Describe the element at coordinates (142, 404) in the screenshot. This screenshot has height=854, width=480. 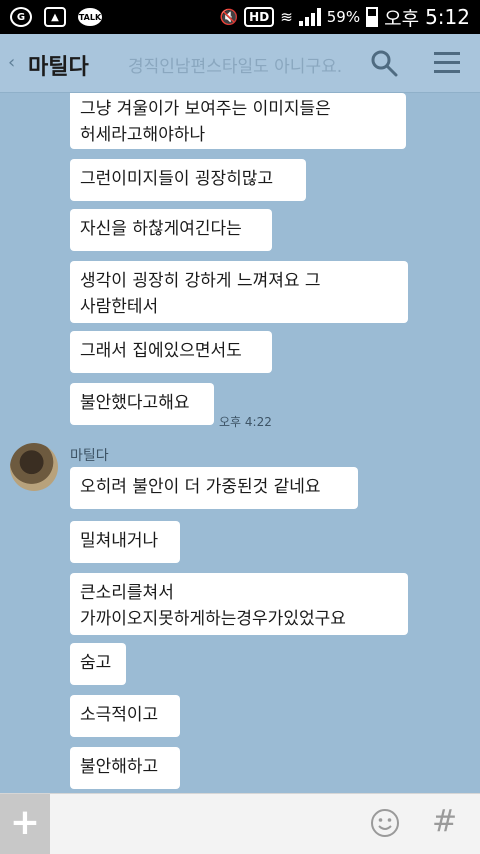
I see `message-bubble: 불안했다고해요` at that location.